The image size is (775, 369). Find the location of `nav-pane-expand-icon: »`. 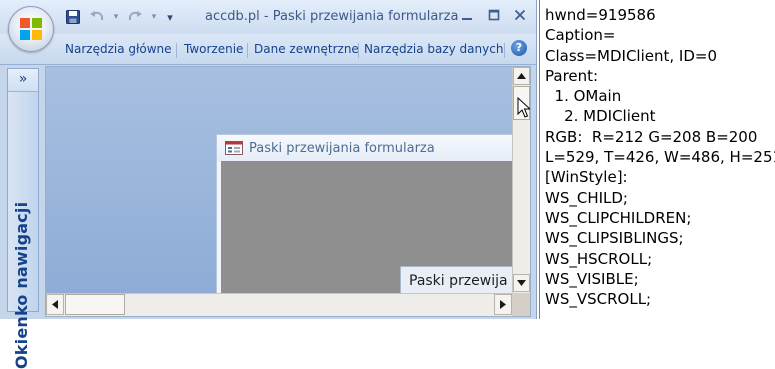

nav-pane-expand-icon: » is located at coordinates (23, 80).